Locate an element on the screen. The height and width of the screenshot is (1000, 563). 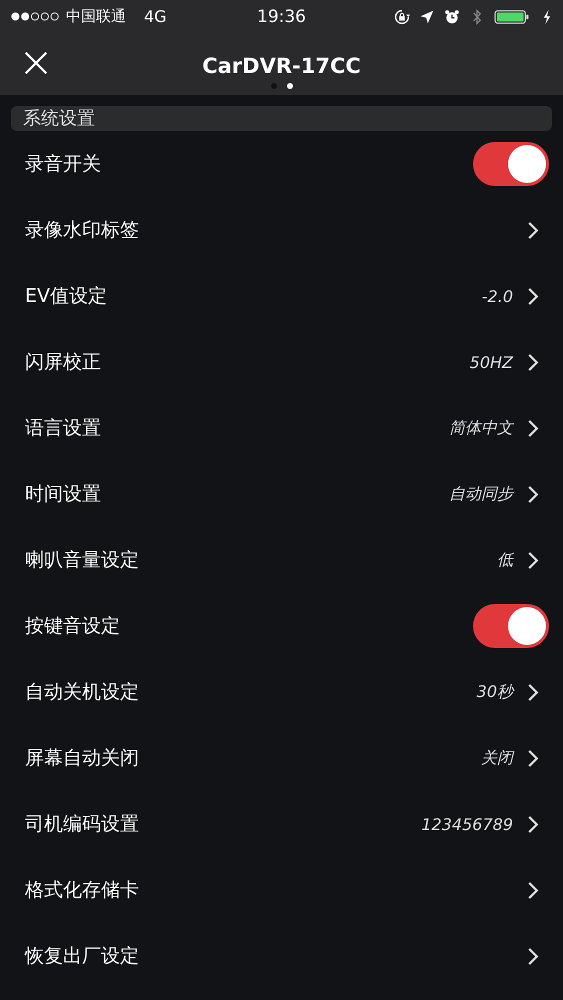
setting-label: 语言设置 is located at coordinates (63, 428).